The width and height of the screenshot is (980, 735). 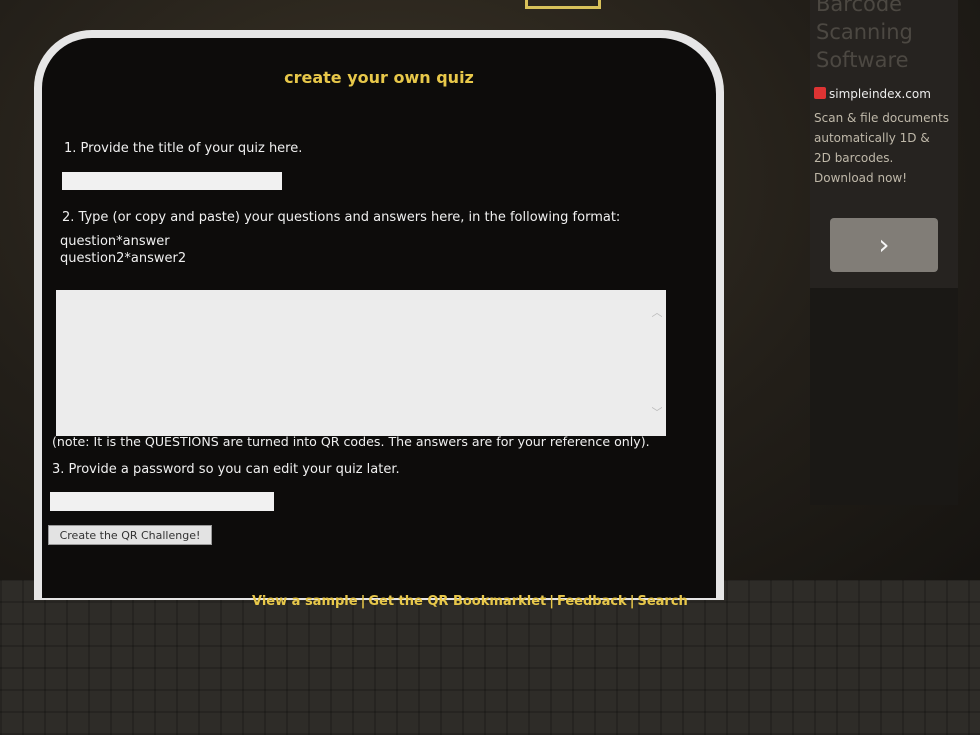 I want to click on ad-site-label: simpleindex.com, so click(x=880, y=94).